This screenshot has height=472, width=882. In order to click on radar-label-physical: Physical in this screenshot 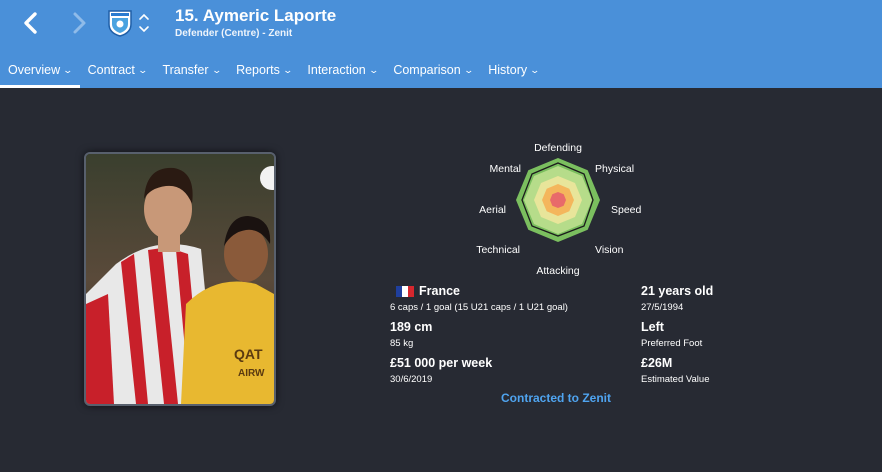, I will do `click(614, 169)`.